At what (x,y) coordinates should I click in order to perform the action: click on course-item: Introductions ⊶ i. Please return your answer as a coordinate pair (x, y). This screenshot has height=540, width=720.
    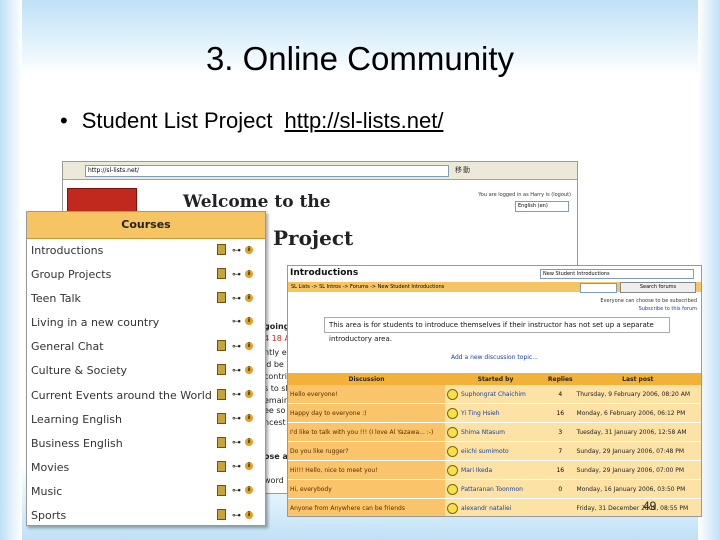
    Looking at the image, I should click on (146, 251).